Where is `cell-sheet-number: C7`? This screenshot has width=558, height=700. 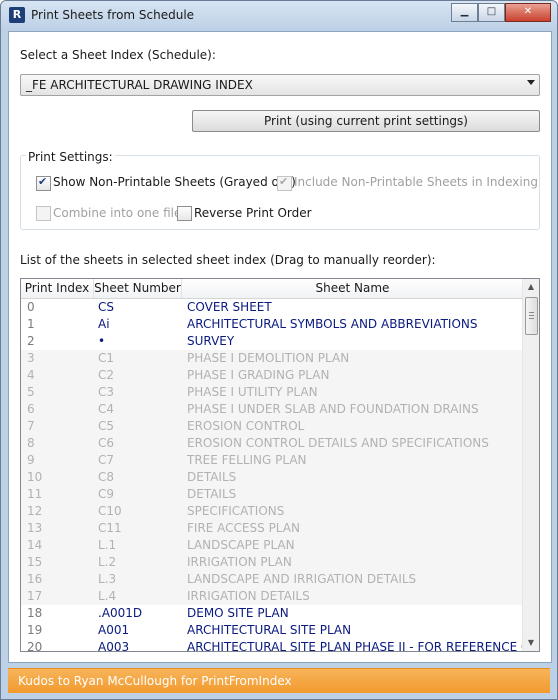 cell-sheet-number: C7 is located at coordinates (106, 460).